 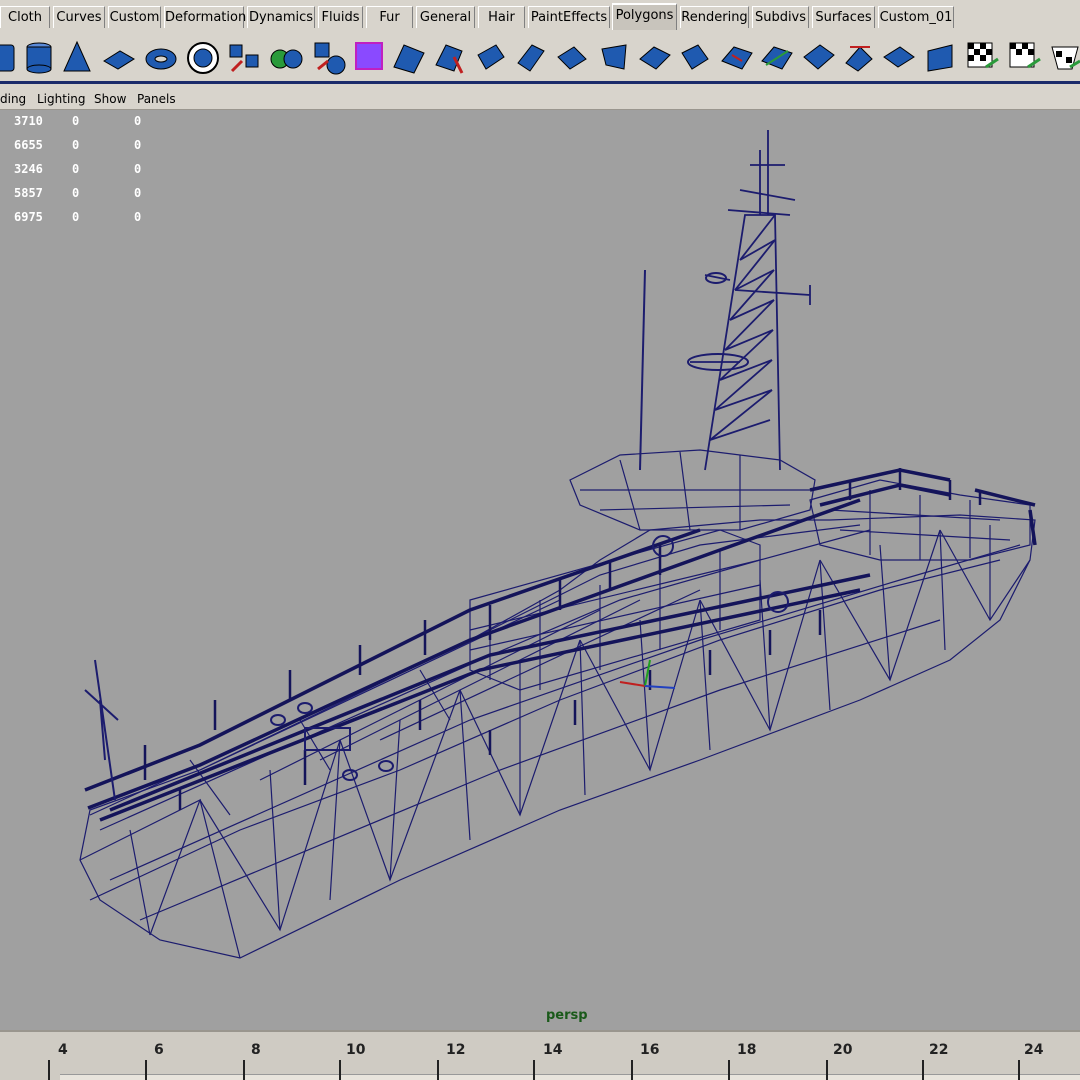 What do you see at coordinates (916, 17) in the screenshot?
I see `shelf-tab-custom-01: Custom_01` at bounding box center [916, 17].